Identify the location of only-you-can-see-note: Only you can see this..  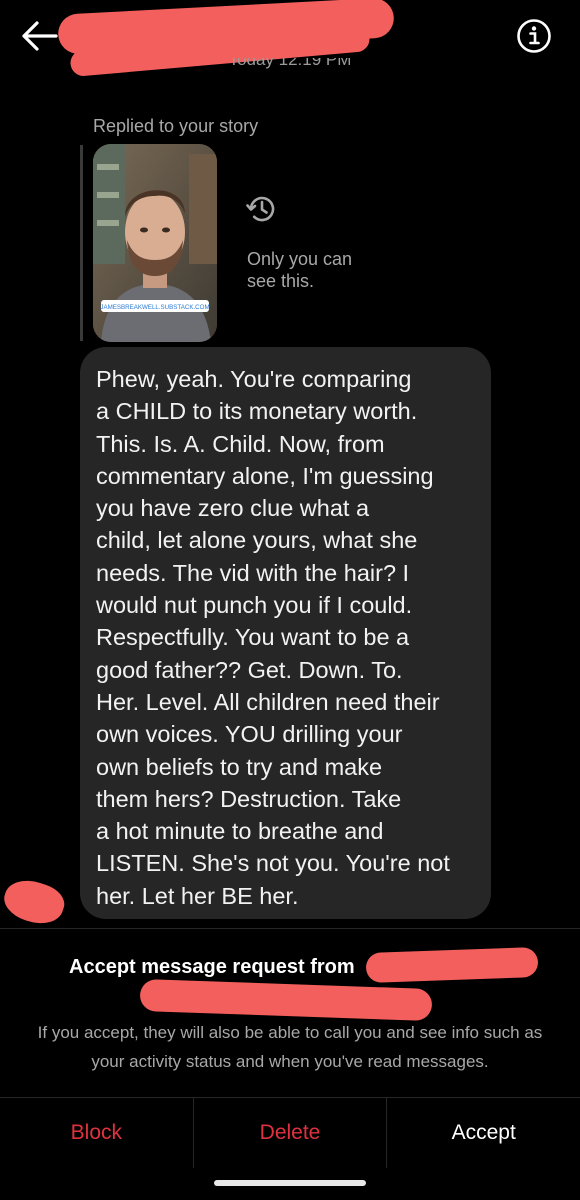
(300, 270).